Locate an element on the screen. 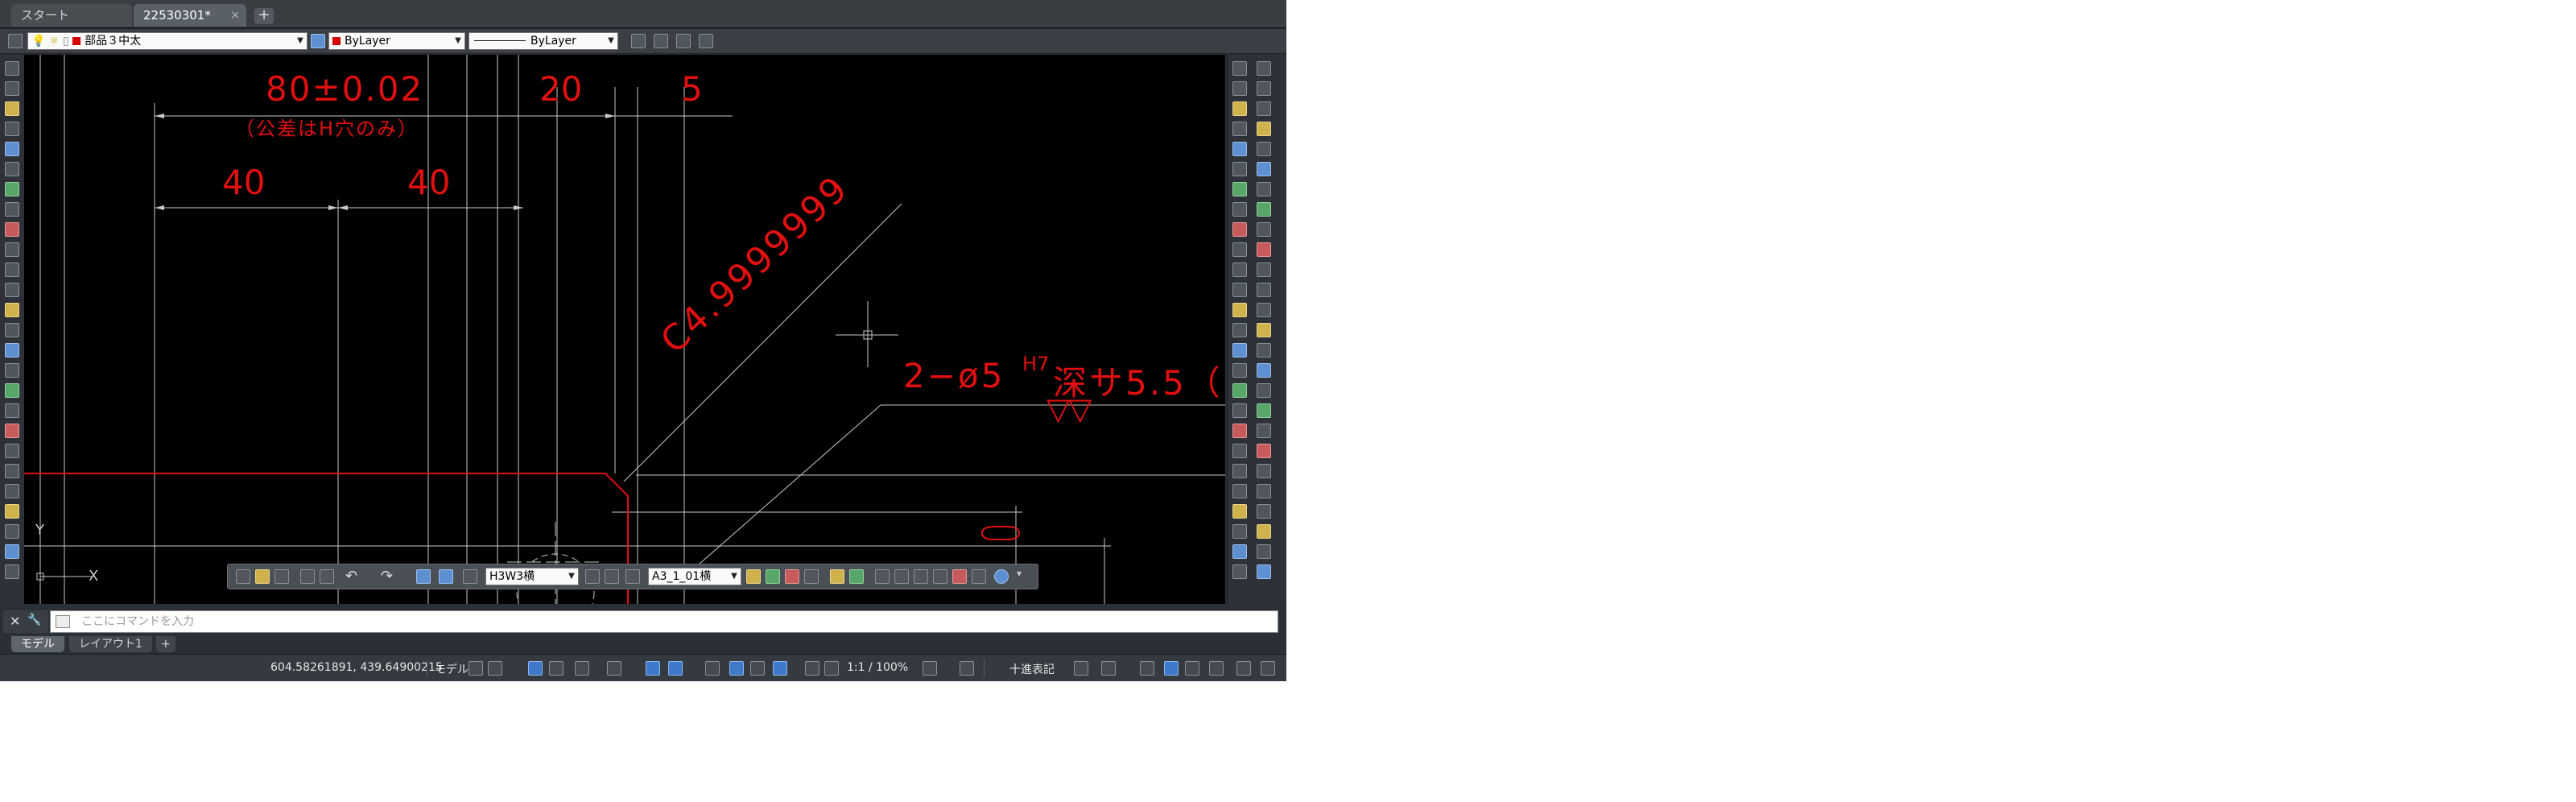 The height and width of the screenshot is (802, 2576). hole-note-text: 2−ø5 is located at coordinates (954, 375).